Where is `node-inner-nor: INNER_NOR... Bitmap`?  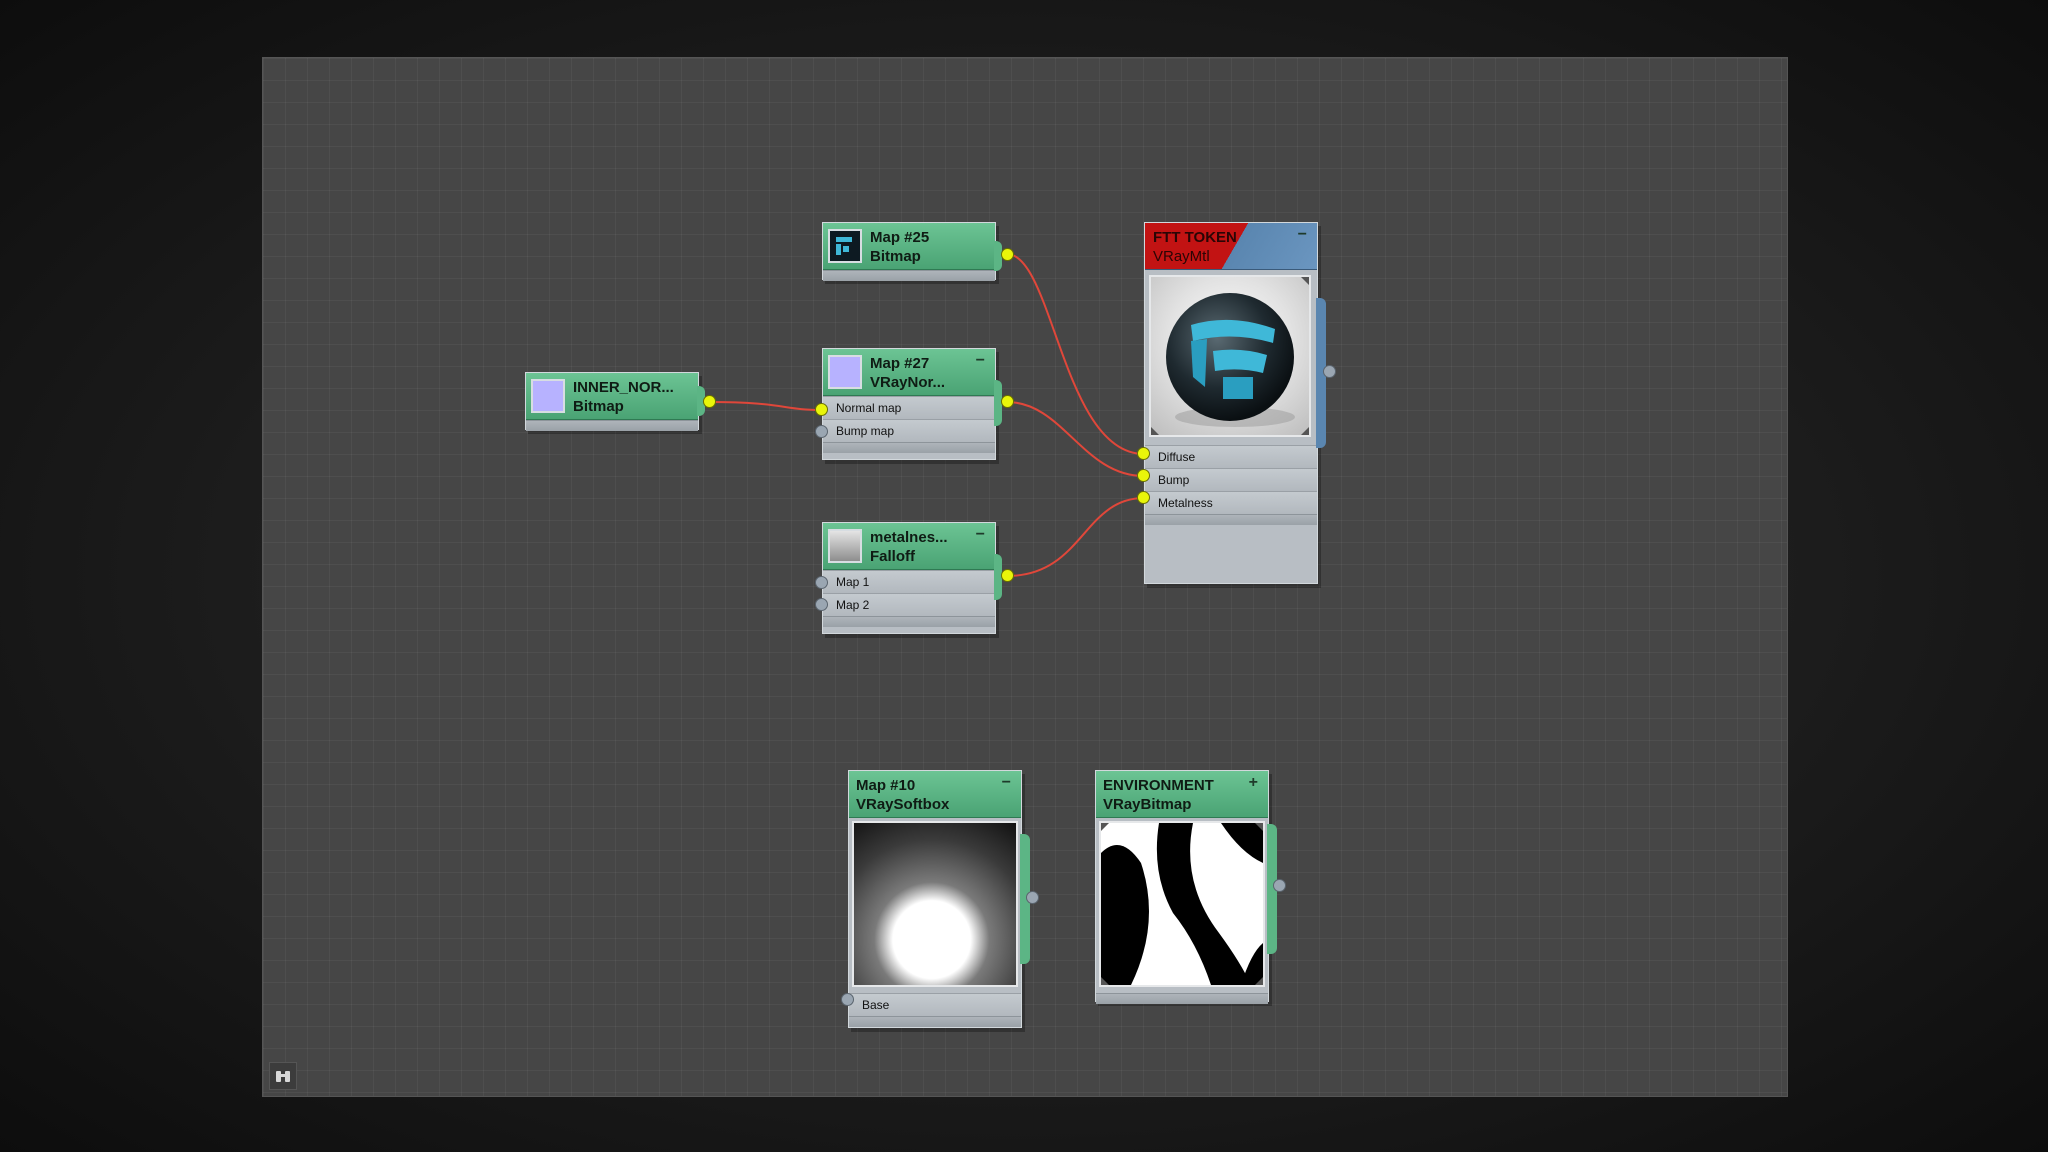
node-inner-nor: INNER_NOR... Bitmap is located at coordinates (612, 401).